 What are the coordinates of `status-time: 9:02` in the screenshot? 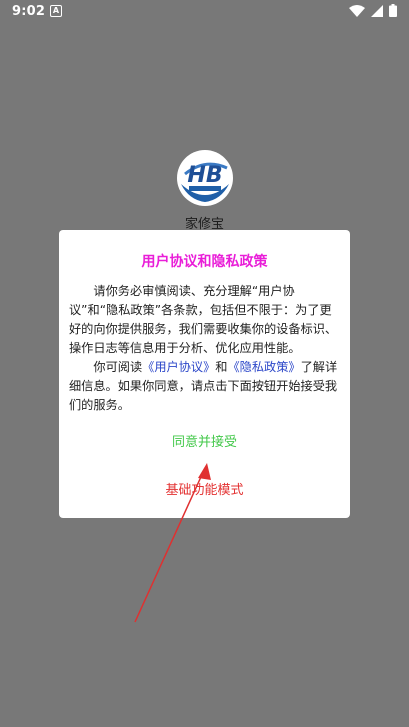 It's located at (29, 11).